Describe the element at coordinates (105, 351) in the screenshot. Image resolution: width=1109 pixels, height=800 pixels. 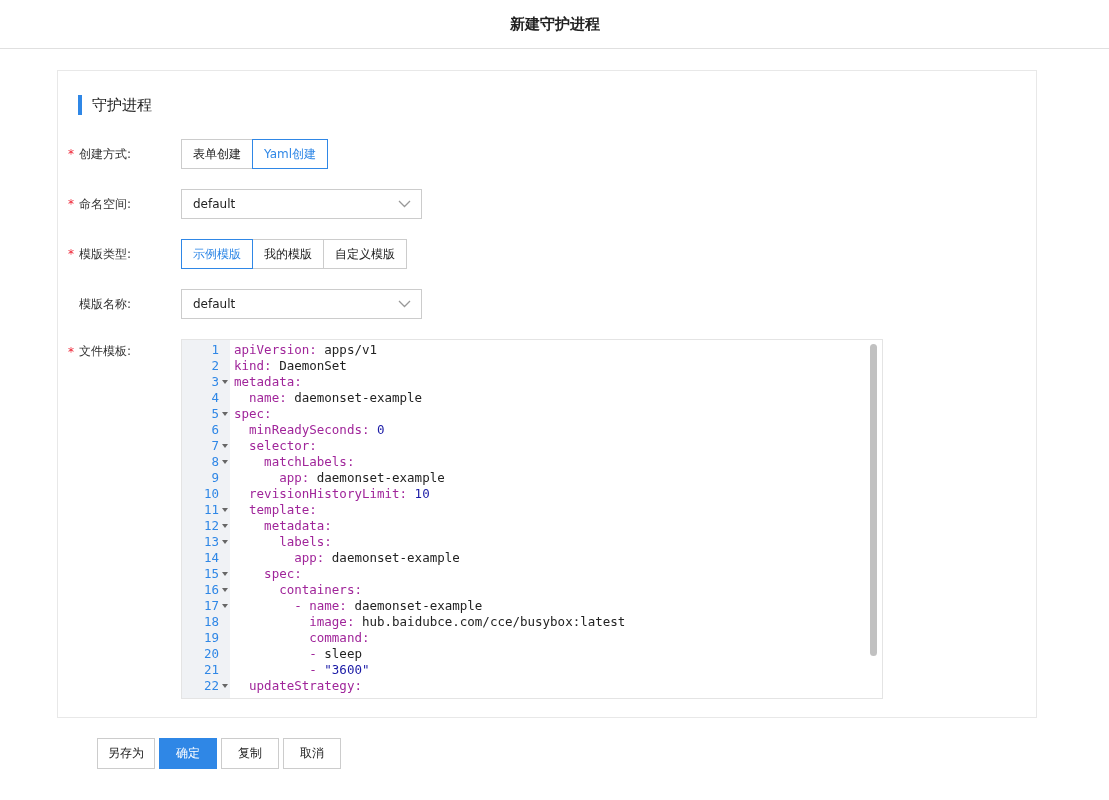
I see `field-label: 文件模板:` at that location.